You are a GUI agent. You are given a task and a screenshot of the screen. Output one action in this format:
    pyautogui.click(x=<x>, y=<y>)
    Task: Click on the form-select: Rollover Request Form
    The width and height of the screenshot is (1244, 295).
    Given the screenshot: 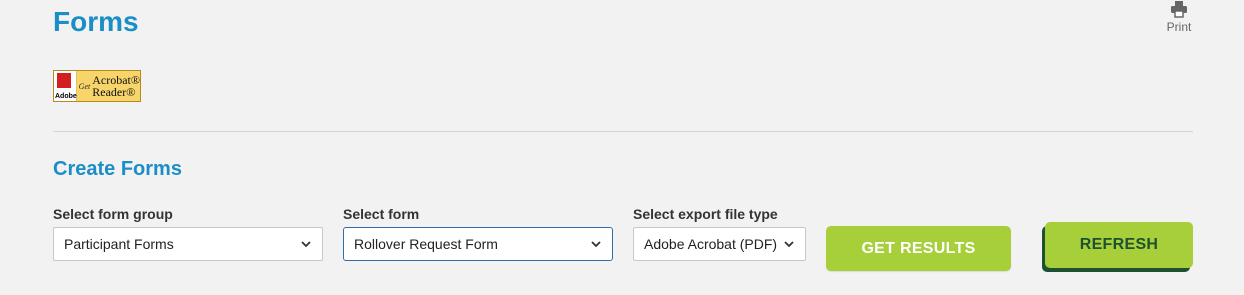 What is the action you would take?
    pyautogui.click(x=478, y=244)
    